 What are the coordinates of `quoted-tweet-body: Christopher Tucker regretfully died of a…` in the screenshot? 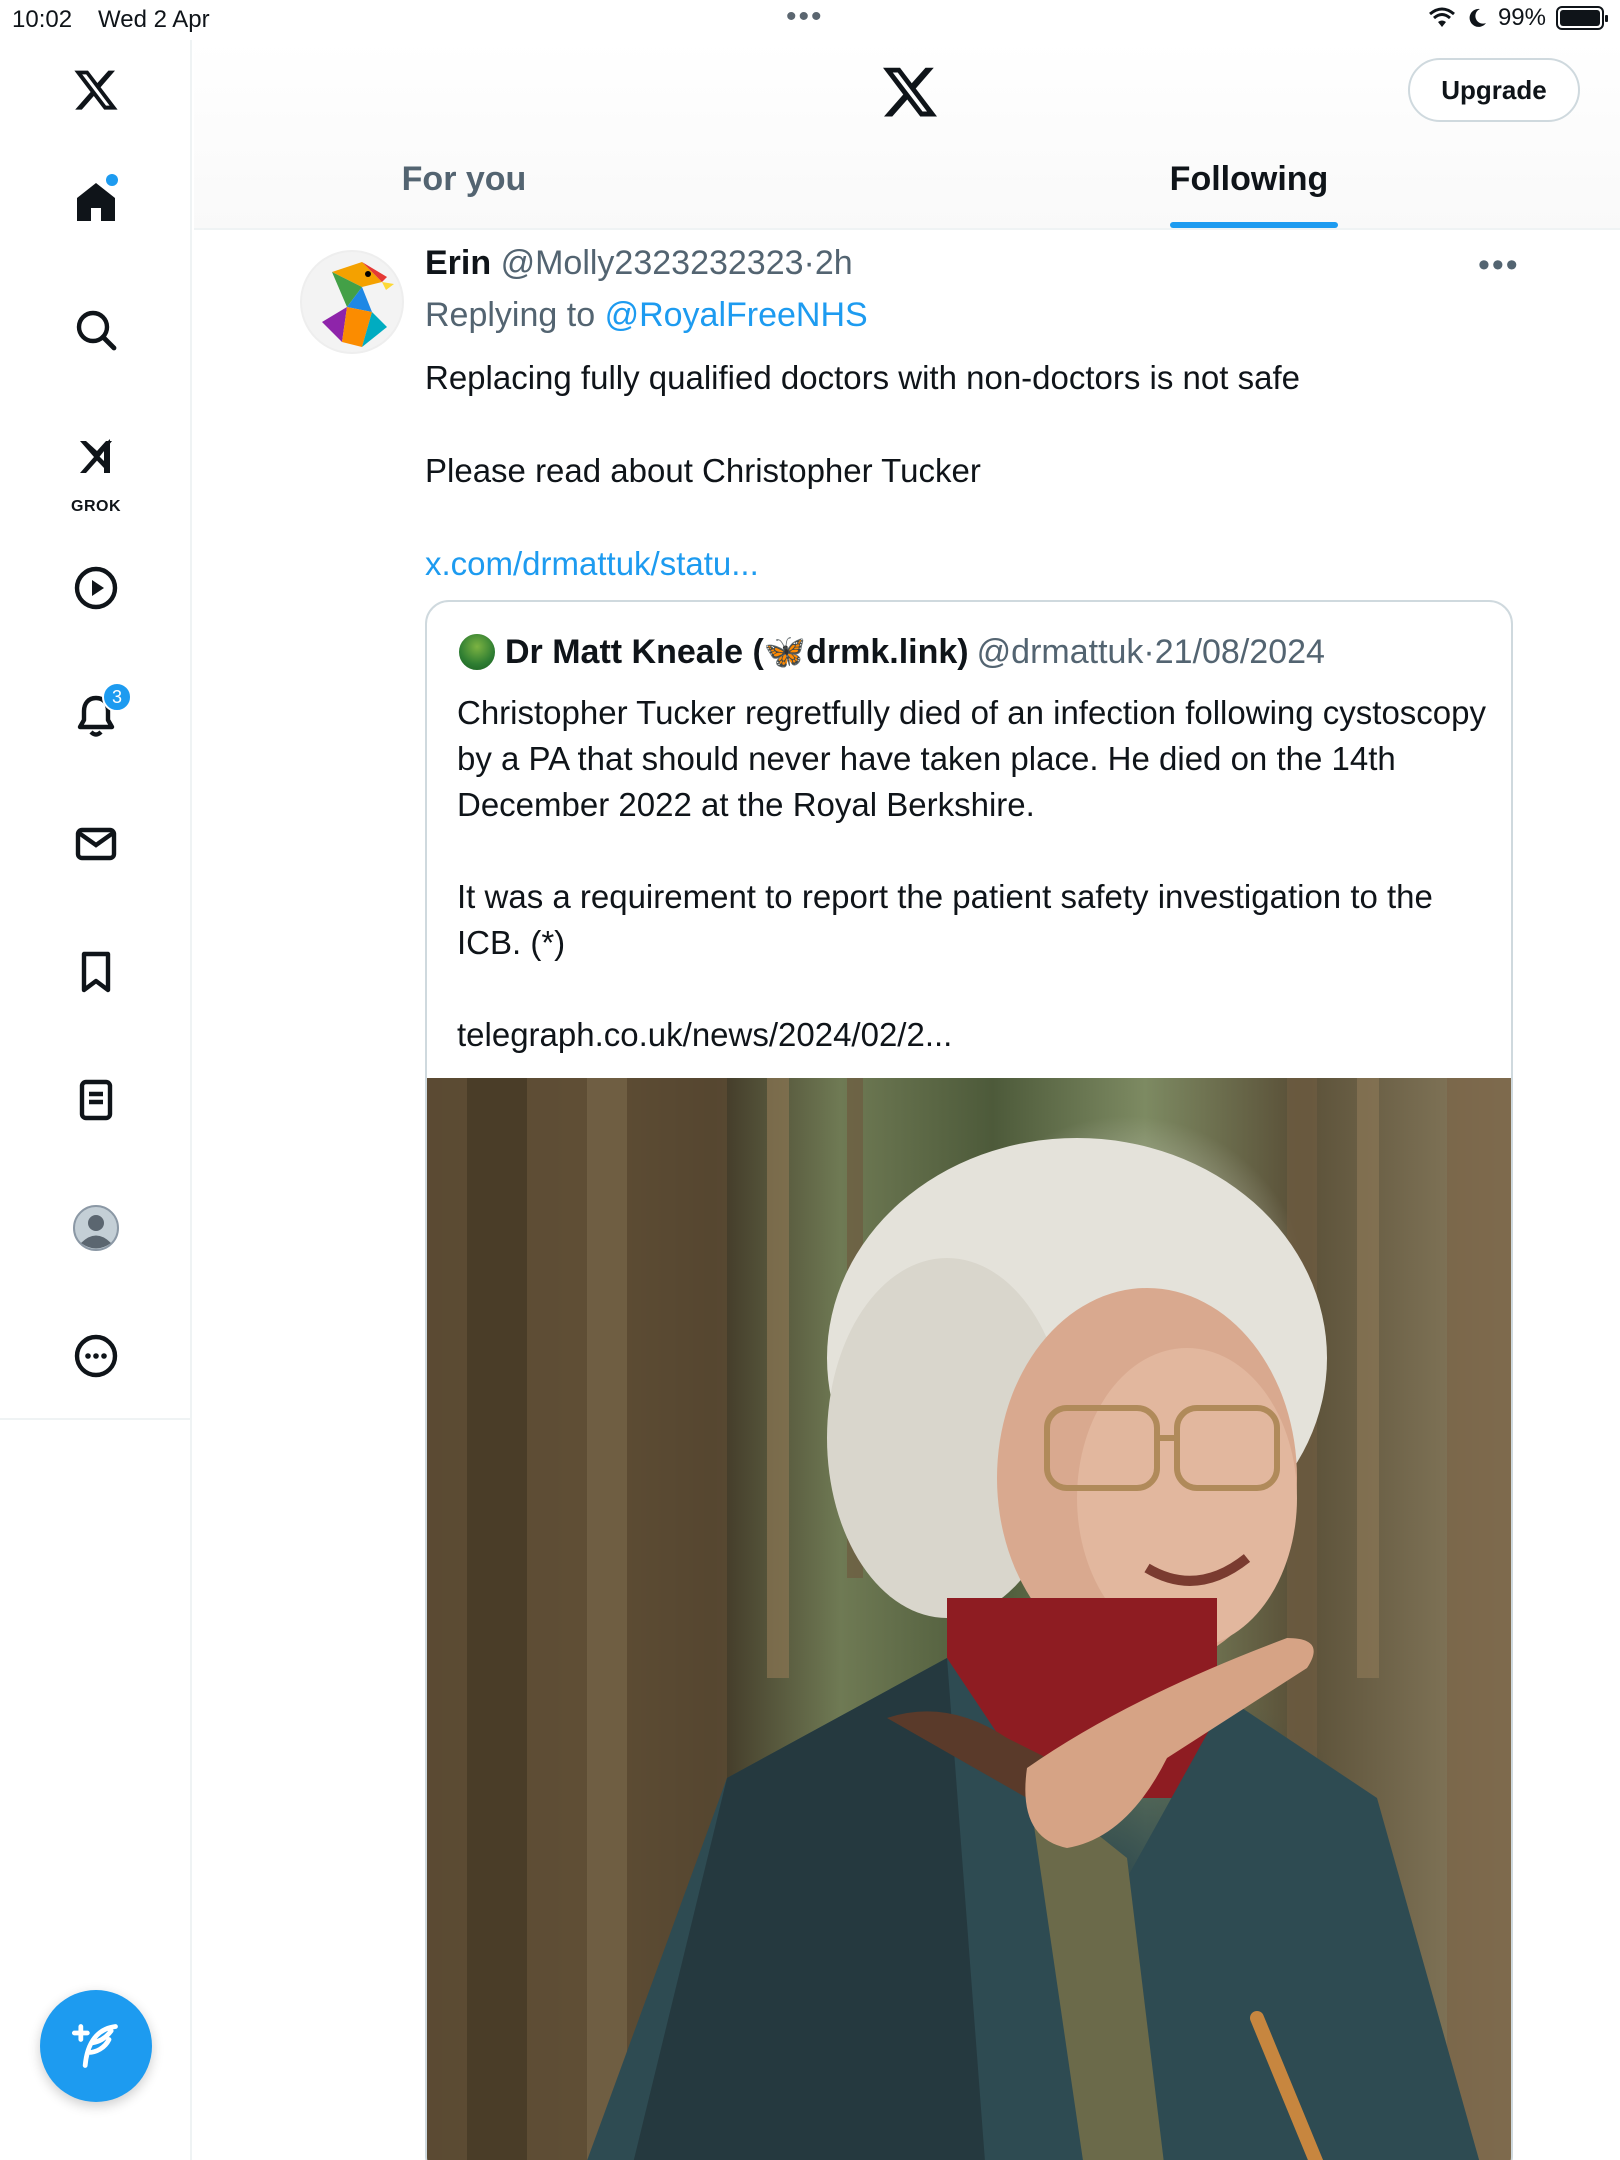 It's located at (972, 897).